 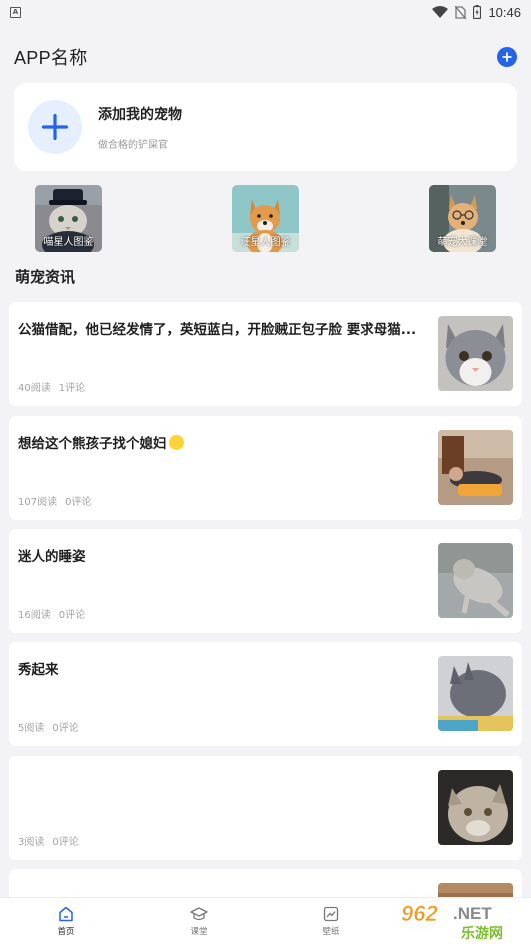 I want to click on news-title: 想给这个熊孩子找个媳妇, so click(x=225, y=442).